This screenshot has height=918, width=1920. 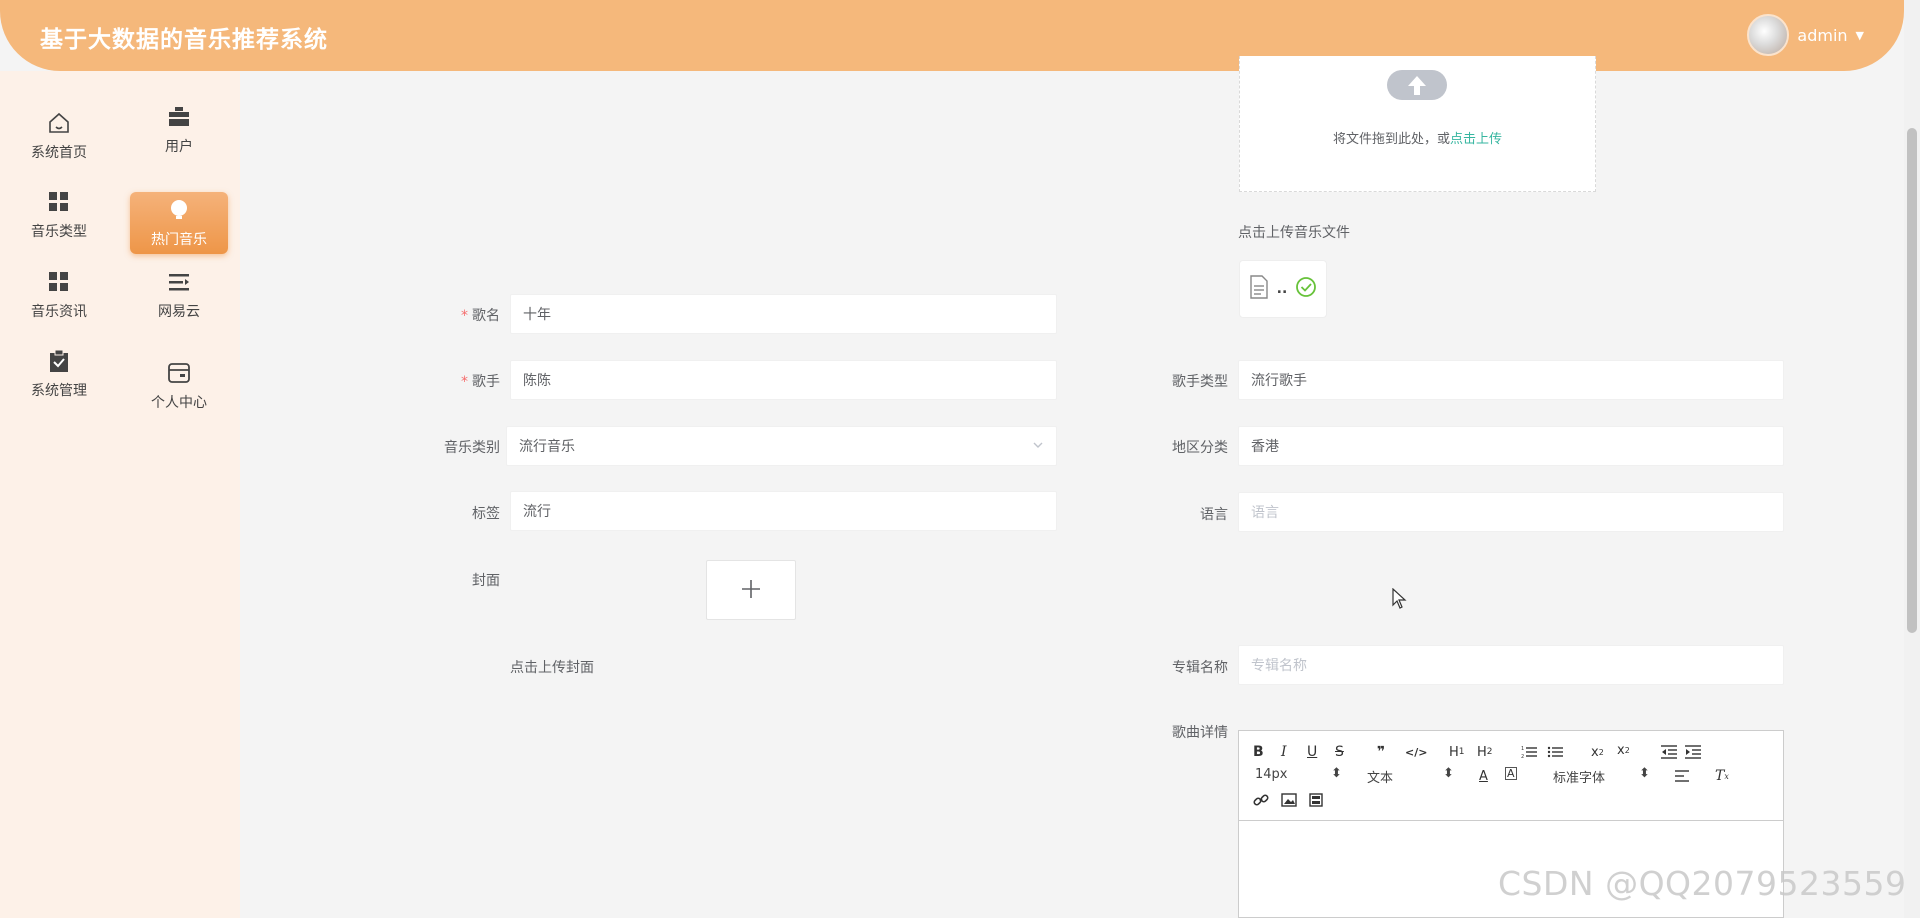 I want to click on bulb-icon, so click(x=179, y=210).